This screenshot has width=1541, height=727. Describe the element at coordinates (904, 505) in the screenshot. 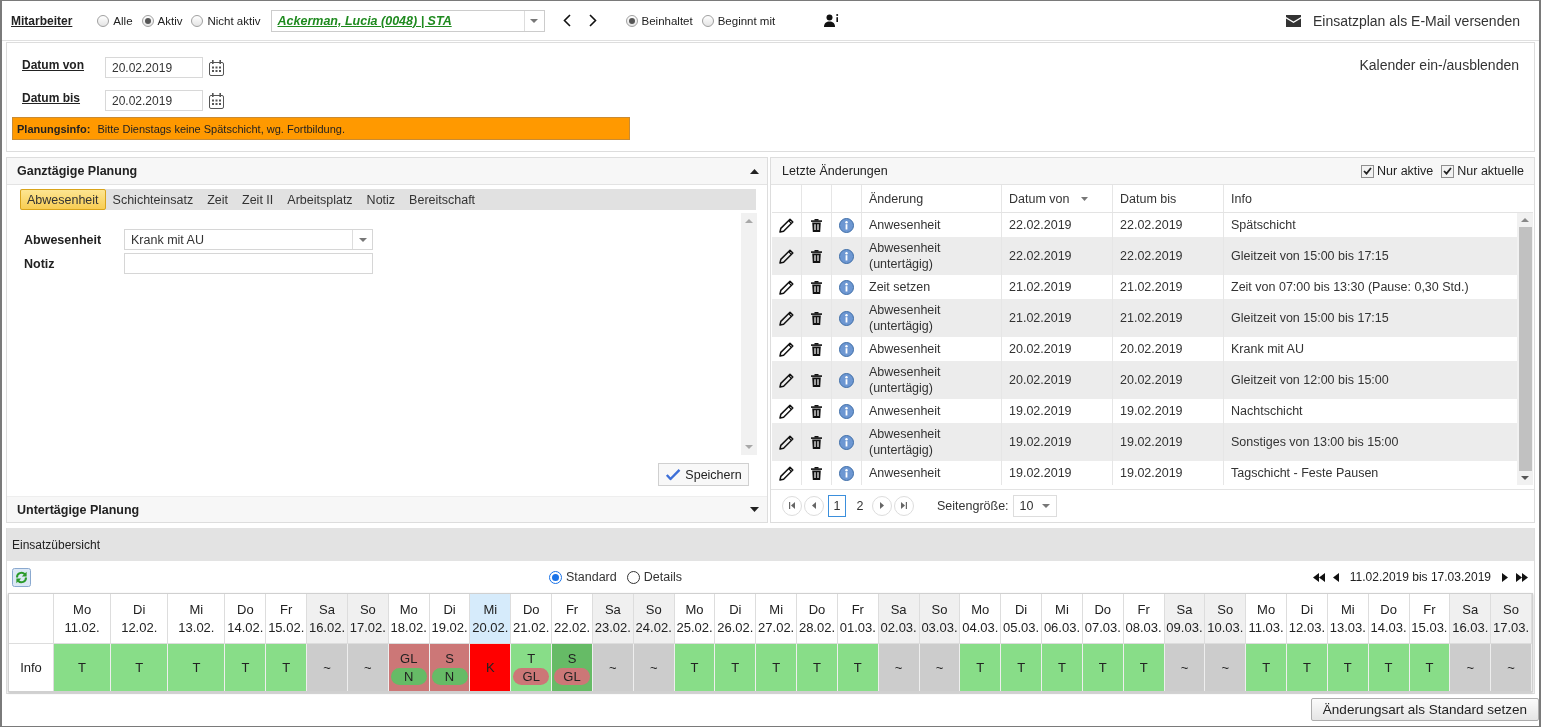

I see `last-page-button` at that location.